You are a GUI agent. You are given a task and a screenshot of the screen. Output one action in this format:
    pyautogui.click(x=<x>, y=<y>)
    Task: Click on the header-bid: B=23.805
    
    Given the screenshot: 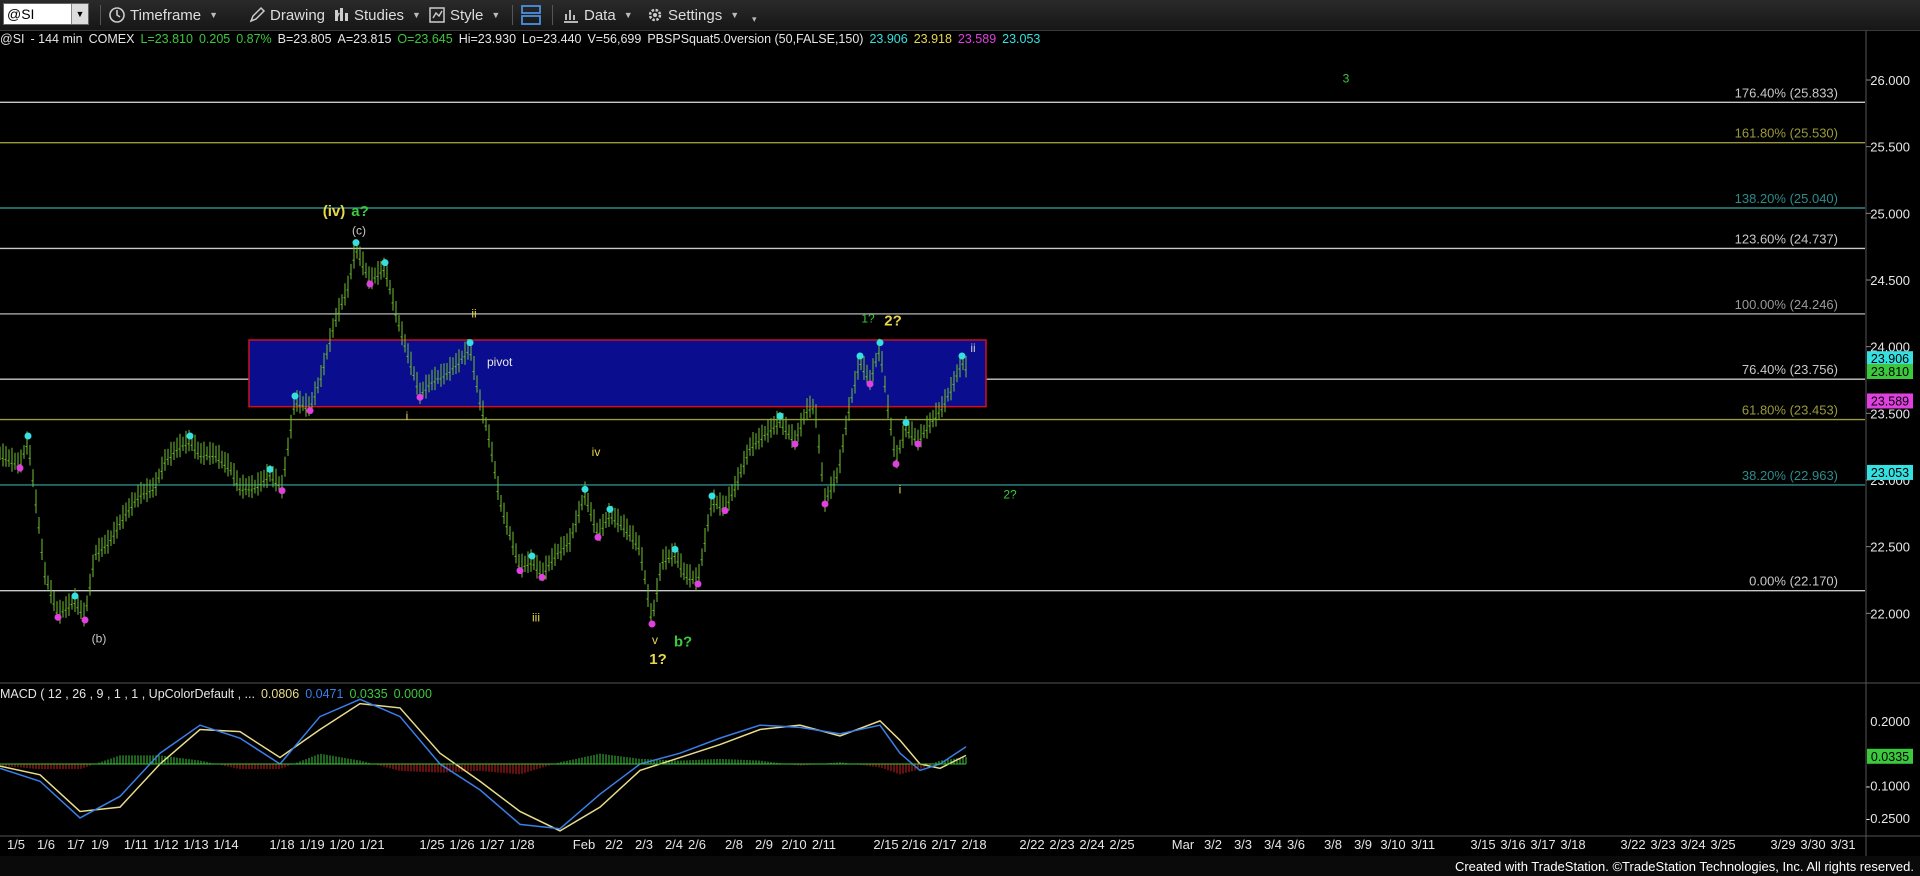 What is the action you would take?
    pyautogui.click(x=304, y=39)
    